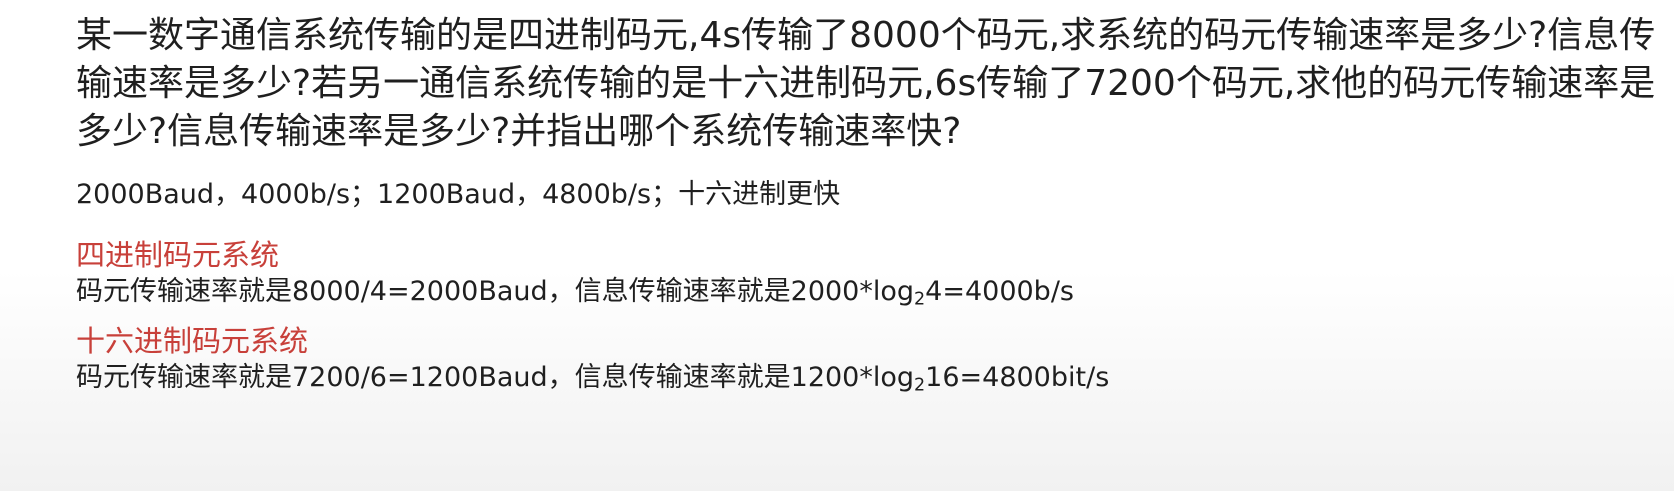 This screenshot has height=491, width=1674. Describe the element at coordinates (1017, 377) in the screenshot. I see `formula-result: 16=4800bit/s` at that location.